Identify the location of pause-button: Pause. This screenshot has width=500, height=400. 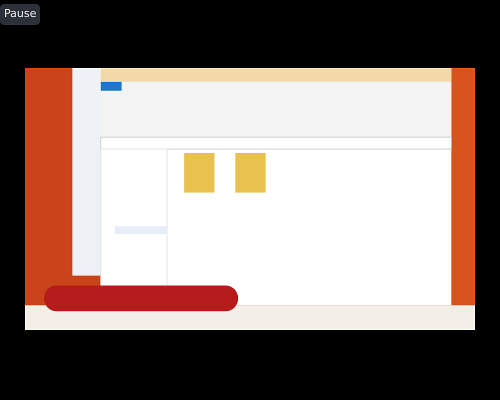
(20, 14).